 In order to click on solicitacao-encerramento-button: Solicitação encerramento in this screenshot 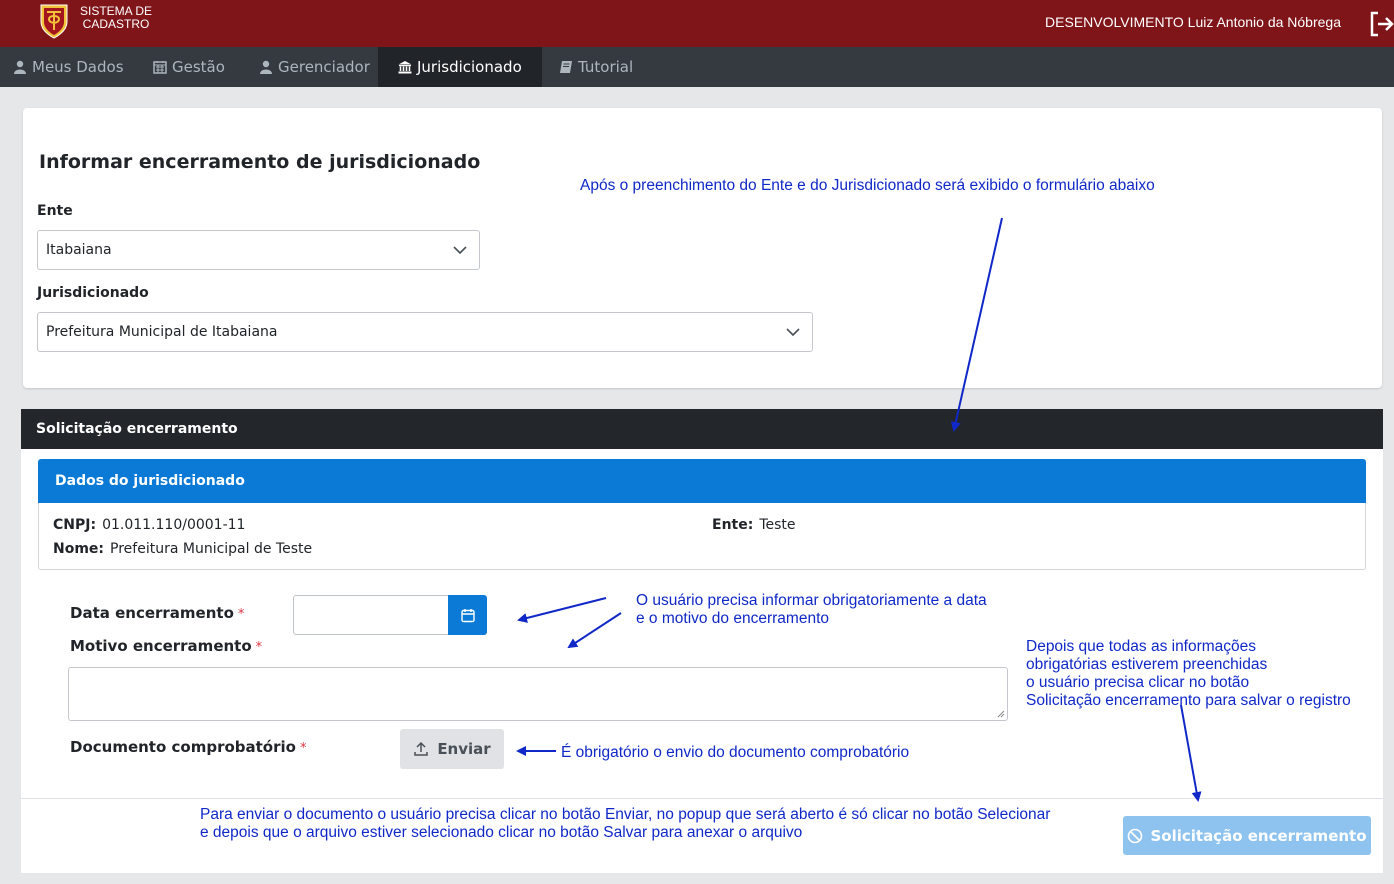, I will do `click(1247, 835)`.